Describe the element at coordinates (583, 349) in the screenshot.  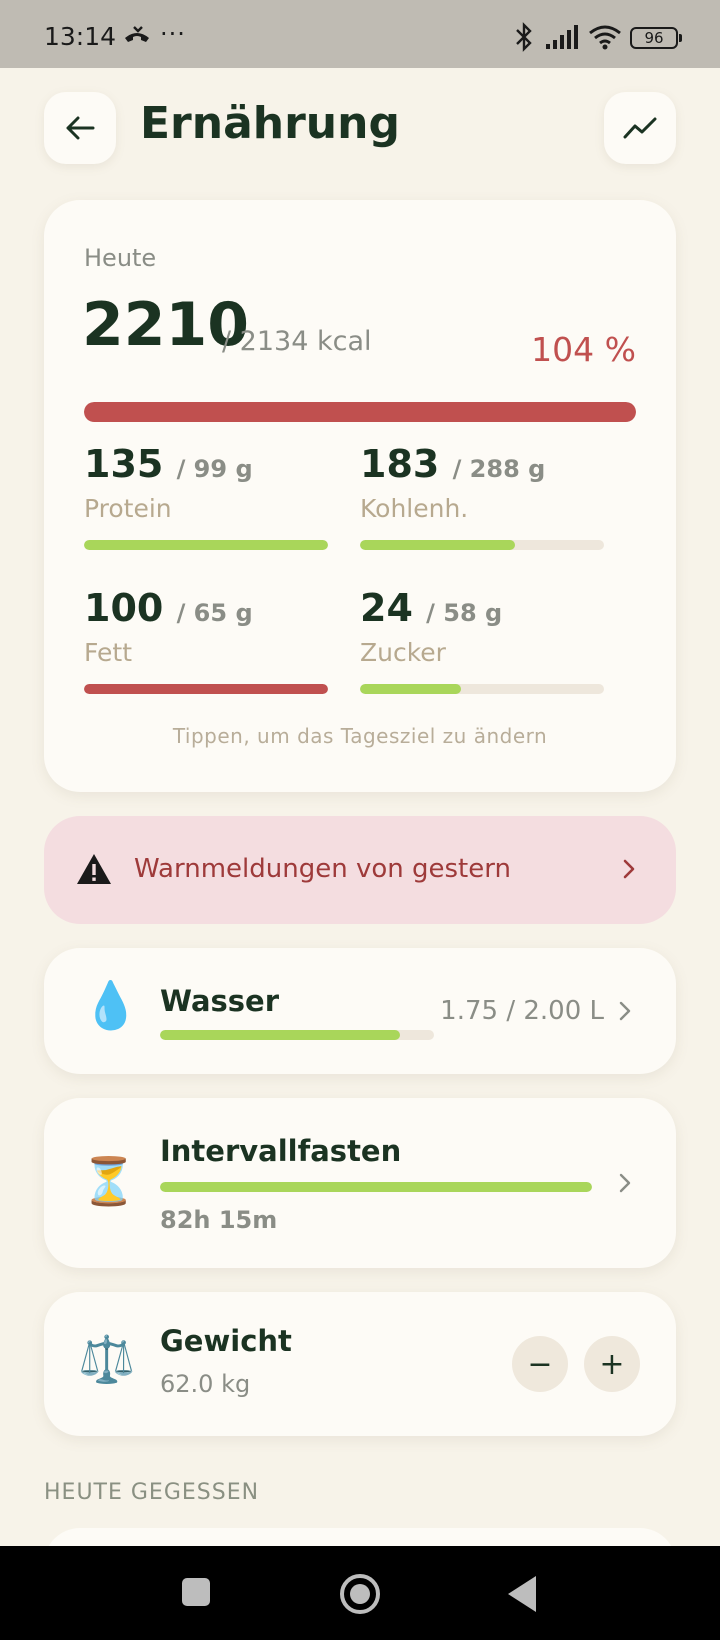
I see `kcal-percent: 104 %` at that location.